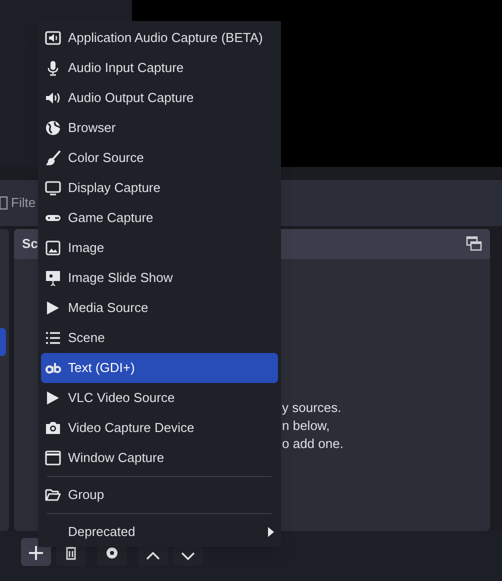  What do you see at coordinates (188, 556) in the screenshot?
I see `chevron-down-icon` at bounding box center [188, 556].